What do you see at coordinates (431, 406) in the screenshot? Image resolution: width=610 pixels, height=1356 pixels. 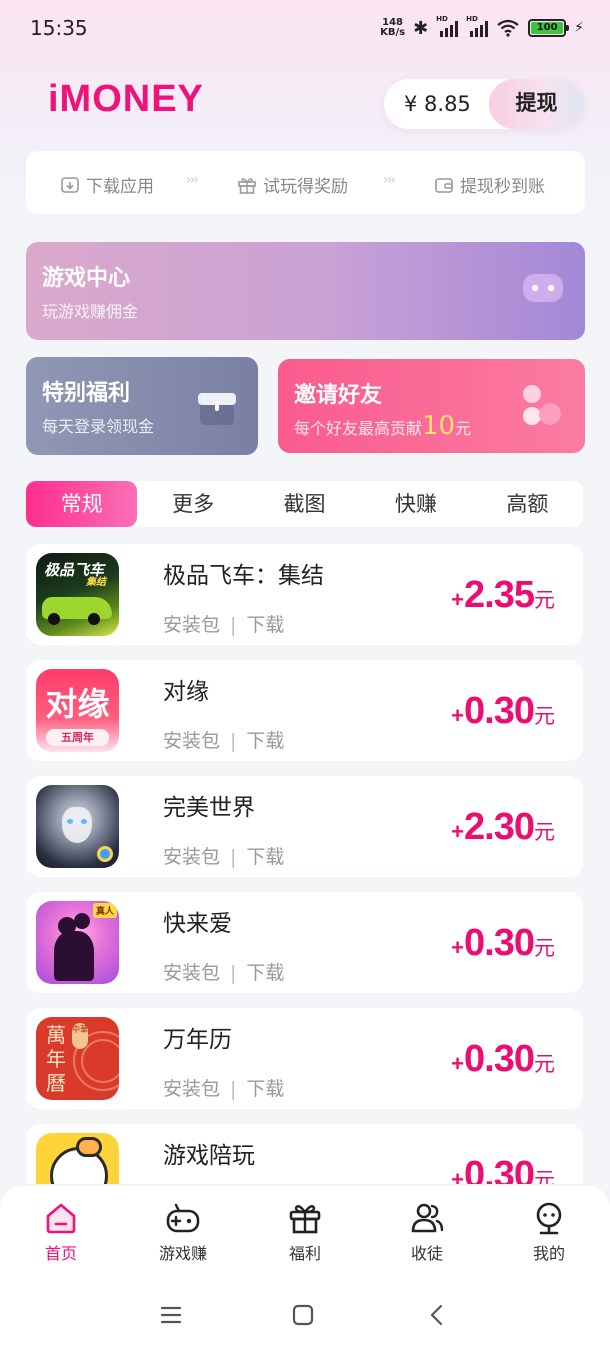 I see `invite-banner: 邀请好友 每个好友最高贡献10元` at bounding box center [431, 406].